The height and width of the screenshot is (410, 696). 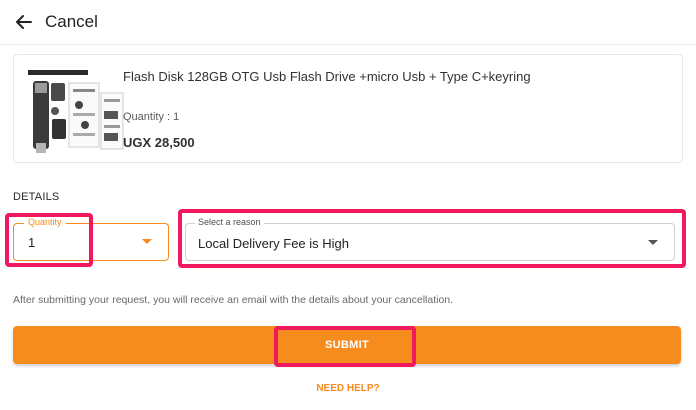 What do you see at coordinates (45, 222) in the screenshot?
I see `quantity-label: Quantity` at bounding box center [45, 222].